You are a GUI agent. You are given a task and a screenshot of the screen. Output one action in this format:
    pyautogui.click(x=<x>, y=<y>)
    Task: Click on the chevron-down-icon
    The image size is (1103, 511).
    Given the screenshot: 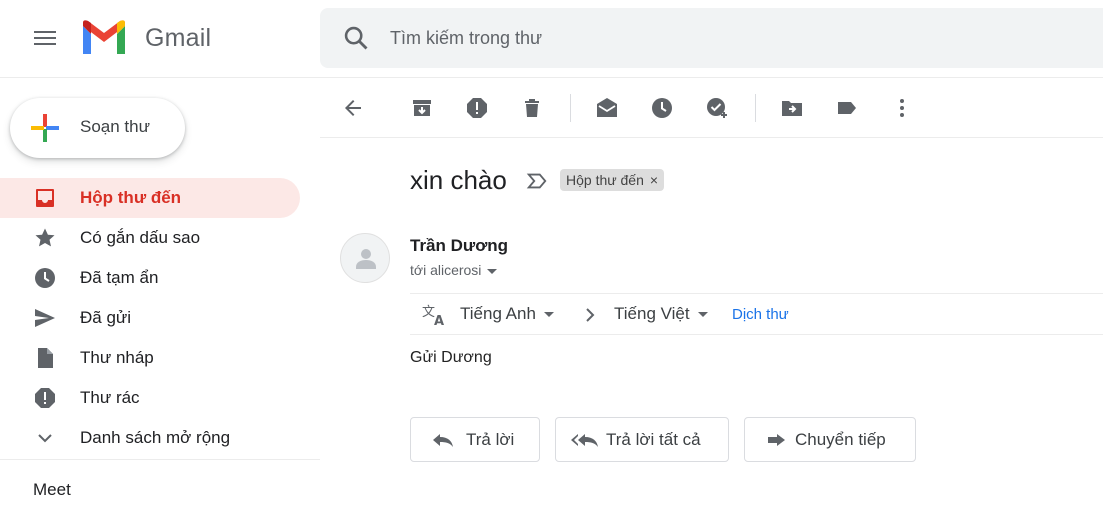 What is the action you would take?
    pyautogui.click(x=45, y=438)
    